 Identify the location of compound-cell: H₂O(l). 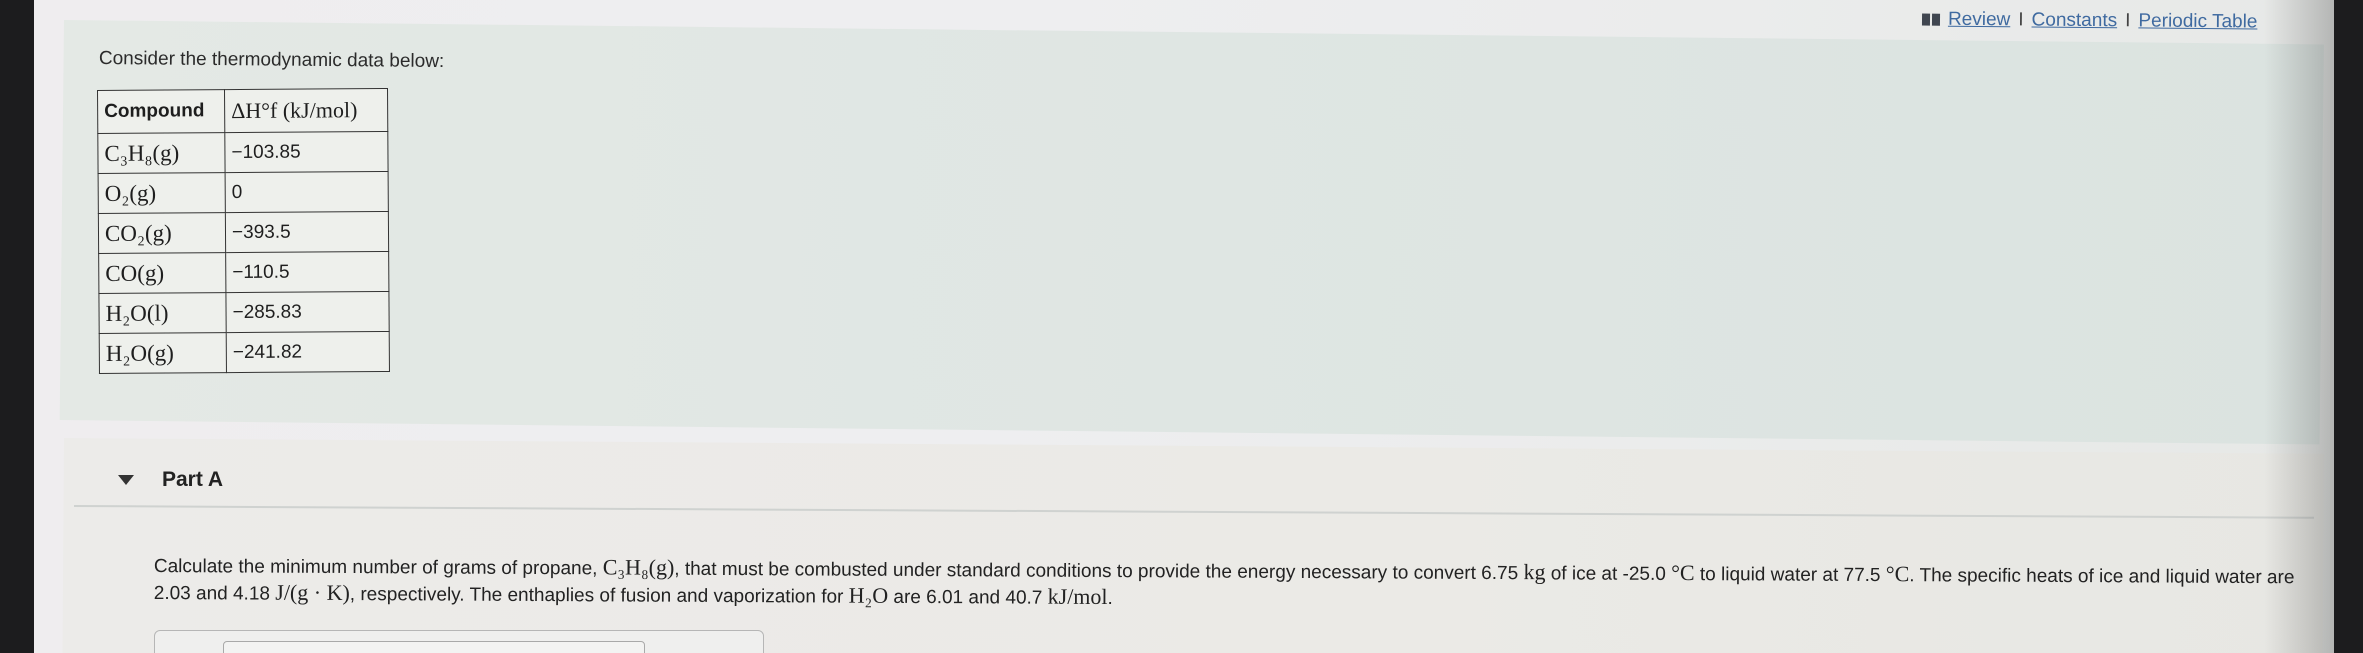
(162, 313).